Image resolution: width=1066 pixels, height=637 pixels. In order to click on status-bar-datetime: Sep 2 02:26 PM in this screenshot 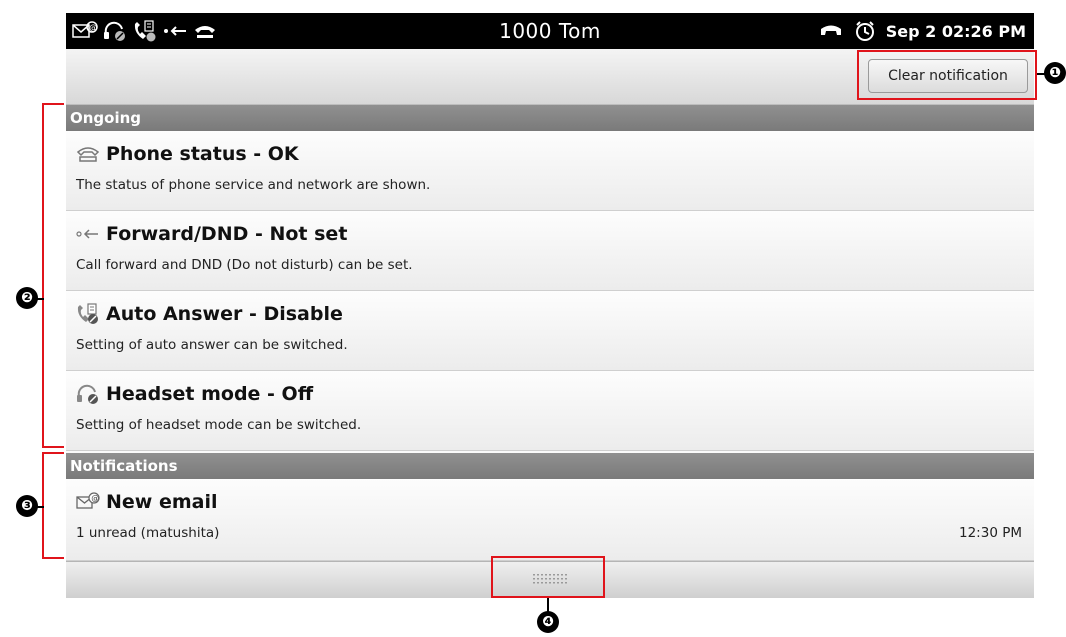, I will do `click(955, 31)`.